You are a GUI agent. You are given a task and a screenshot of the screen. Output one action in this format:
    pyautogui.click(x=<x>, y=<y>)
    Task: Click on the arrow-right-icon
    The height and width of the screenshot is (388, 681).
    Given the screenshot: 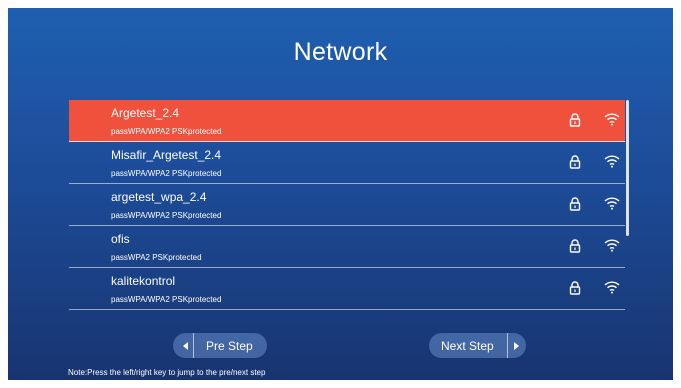 What is the action you would take?
    pyautogui.click(x=515, y=345)
    